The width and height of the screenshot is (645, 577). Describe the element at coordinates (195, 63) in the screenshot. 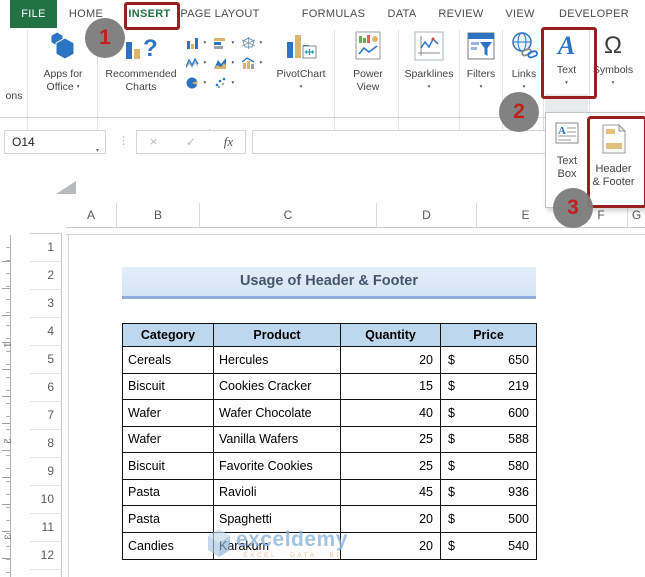

I see `line-chart-button: ▾` at that location.